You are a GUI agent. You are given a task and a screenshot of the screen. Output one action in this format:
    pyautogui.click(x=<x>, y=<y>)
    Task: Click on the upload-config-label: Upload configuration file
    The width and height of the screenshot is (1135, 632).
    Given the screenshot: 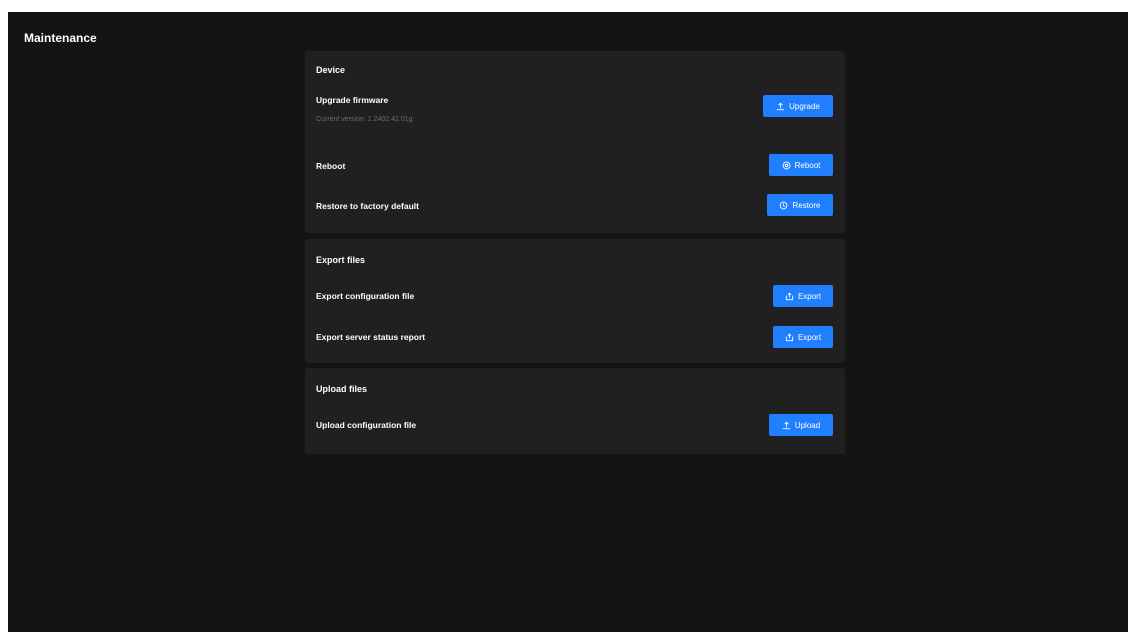 What is the action you would take?
    pyautogui.click(x=366, y=425)
    